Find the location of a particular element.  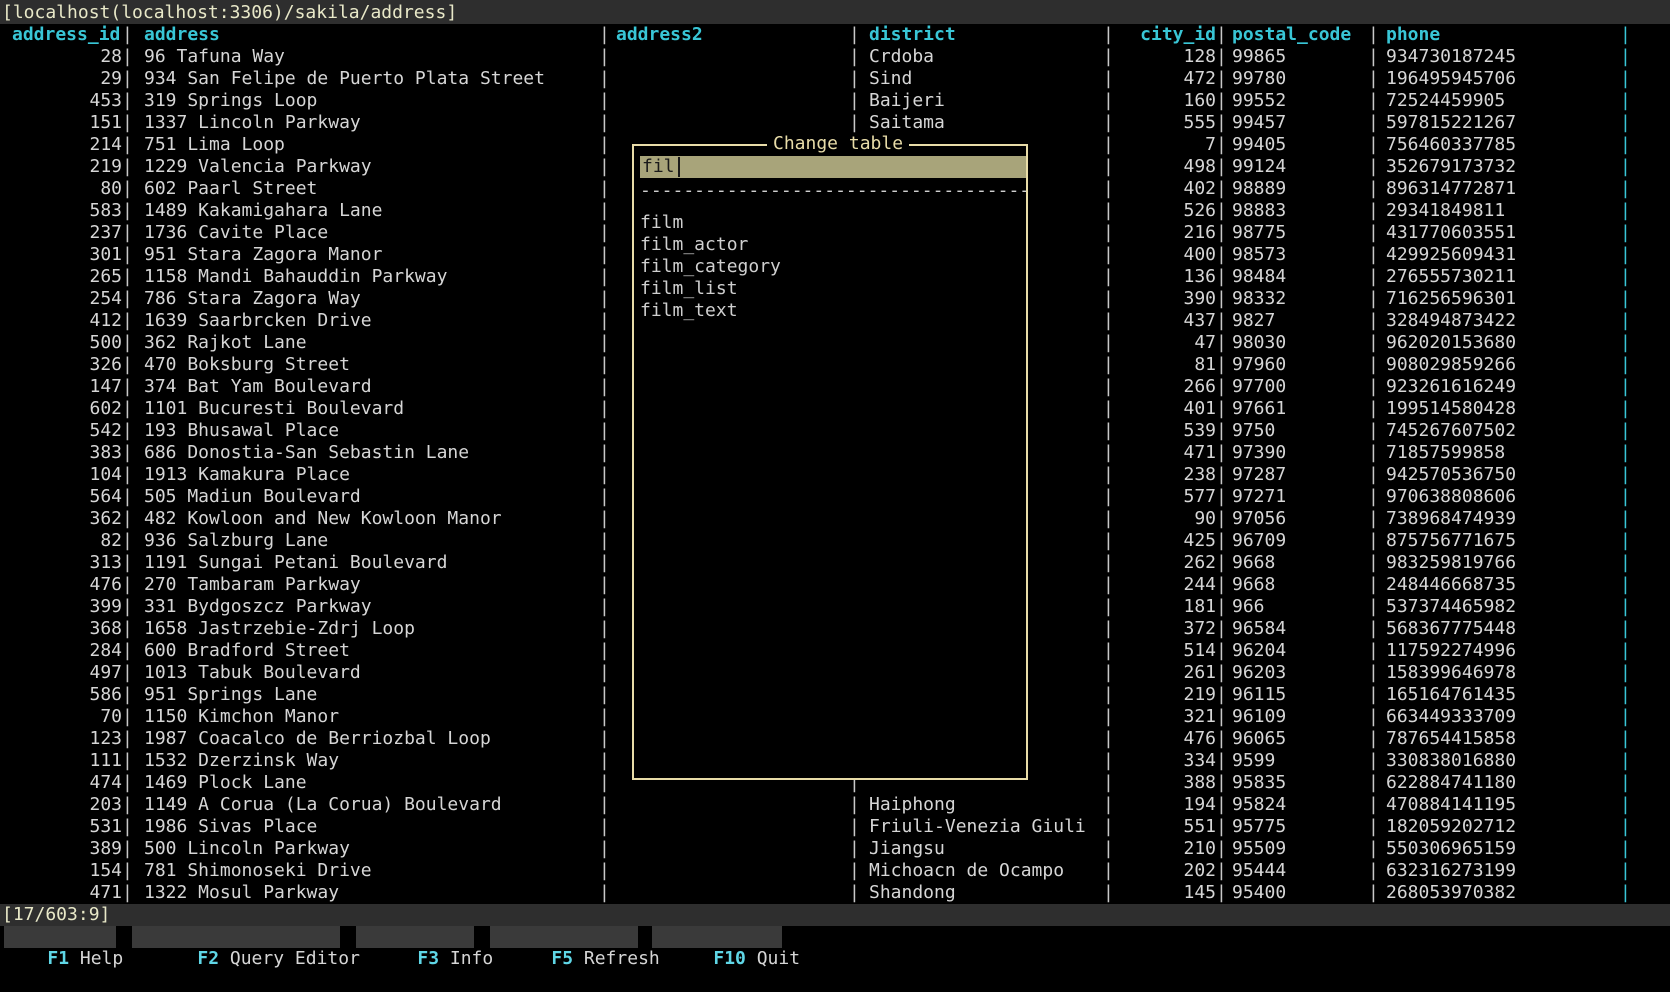

col-header-address: address is located at coordinates (369, 35).